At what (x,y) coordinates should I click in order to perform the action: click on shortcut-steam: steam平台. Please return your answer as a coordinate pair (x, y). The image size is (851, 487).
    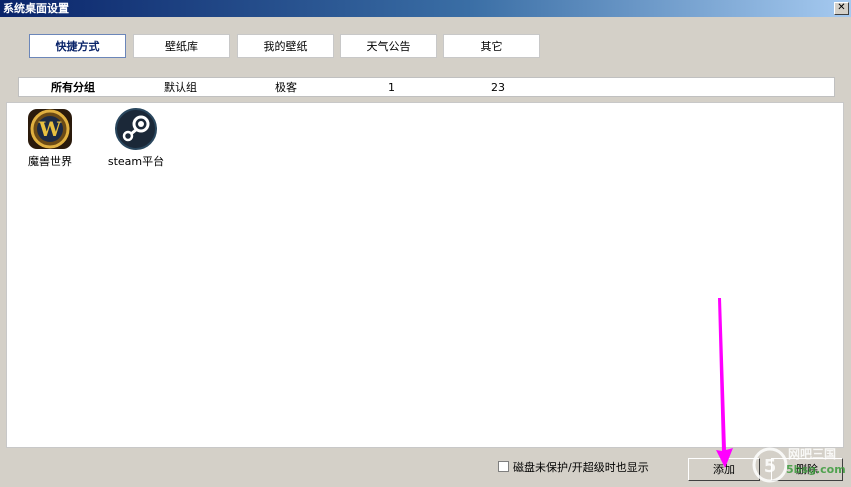
    Looking at the image, I should click on (136, 138).